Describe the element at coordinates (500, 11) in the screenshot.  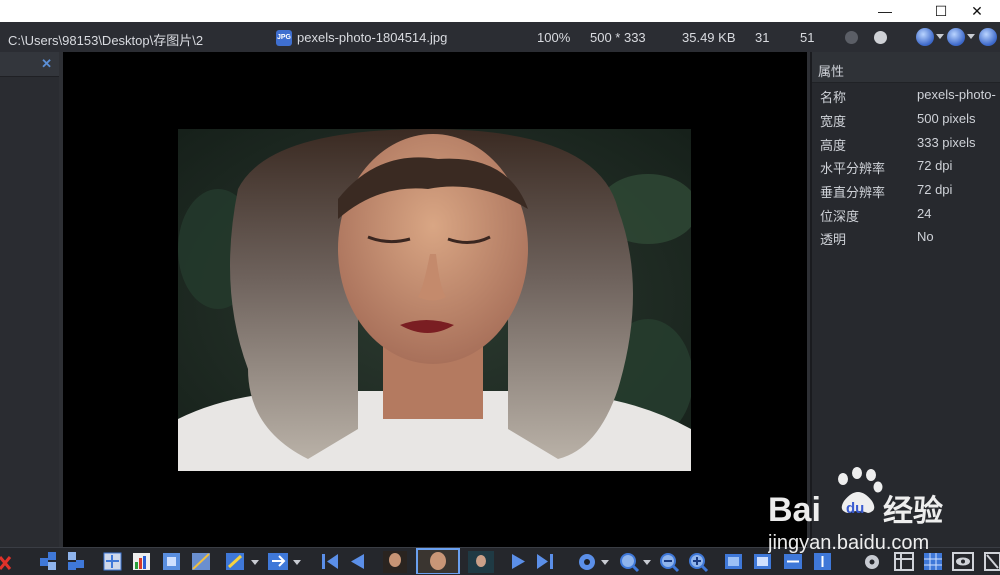
I see `title-bar: — ☐ ✕` at that location.